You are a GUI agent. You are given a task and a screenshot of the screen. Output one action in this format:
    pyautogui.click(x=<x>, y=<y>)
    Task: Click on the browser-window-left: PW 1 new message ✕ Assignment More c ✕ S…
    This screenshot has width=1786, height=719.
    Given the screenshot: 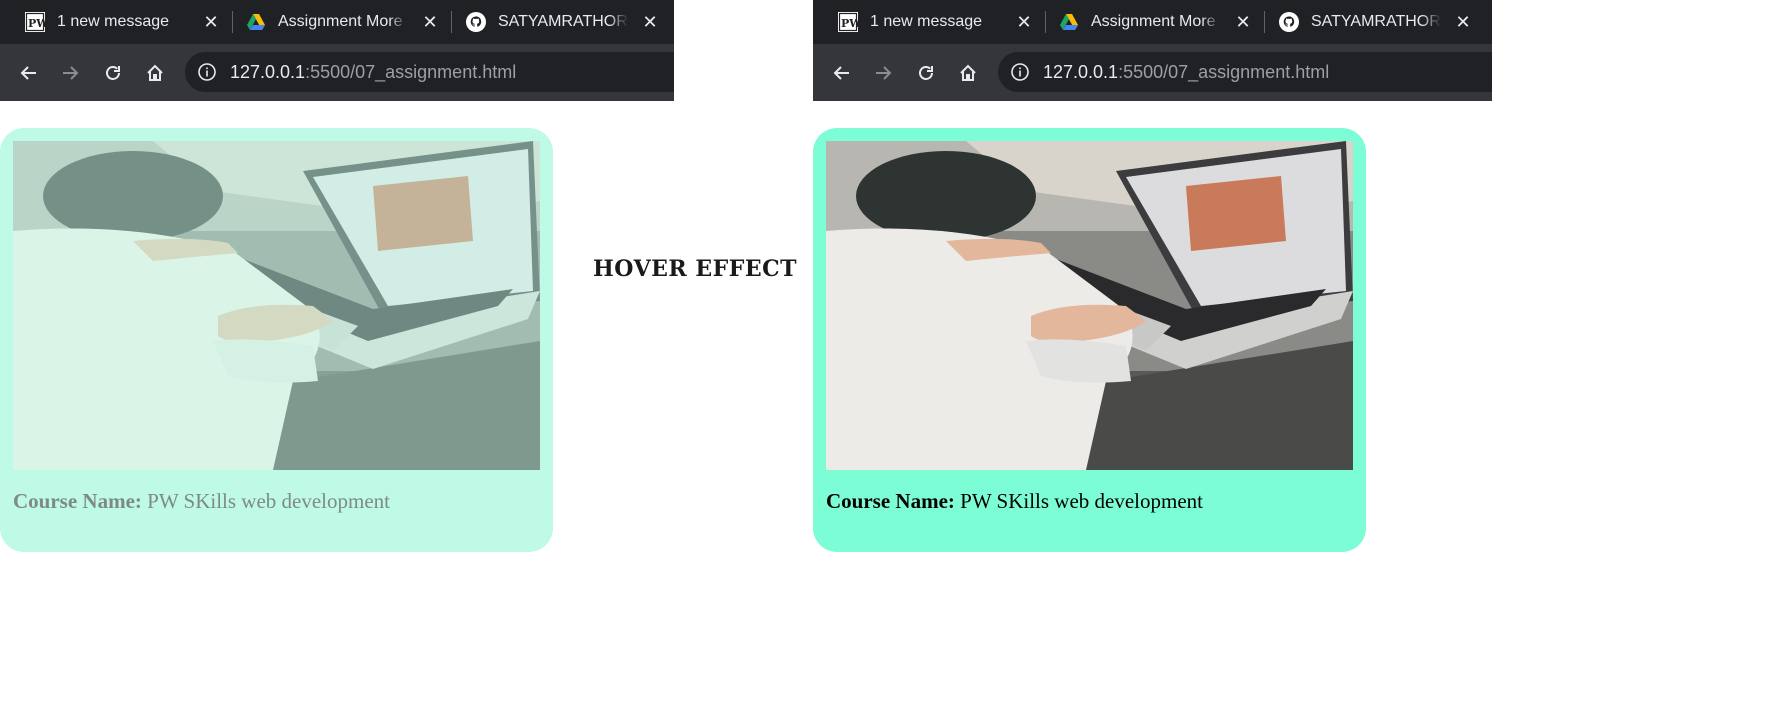 What is the action you would take?
    pyautogui.click(x=337, y=50)
    